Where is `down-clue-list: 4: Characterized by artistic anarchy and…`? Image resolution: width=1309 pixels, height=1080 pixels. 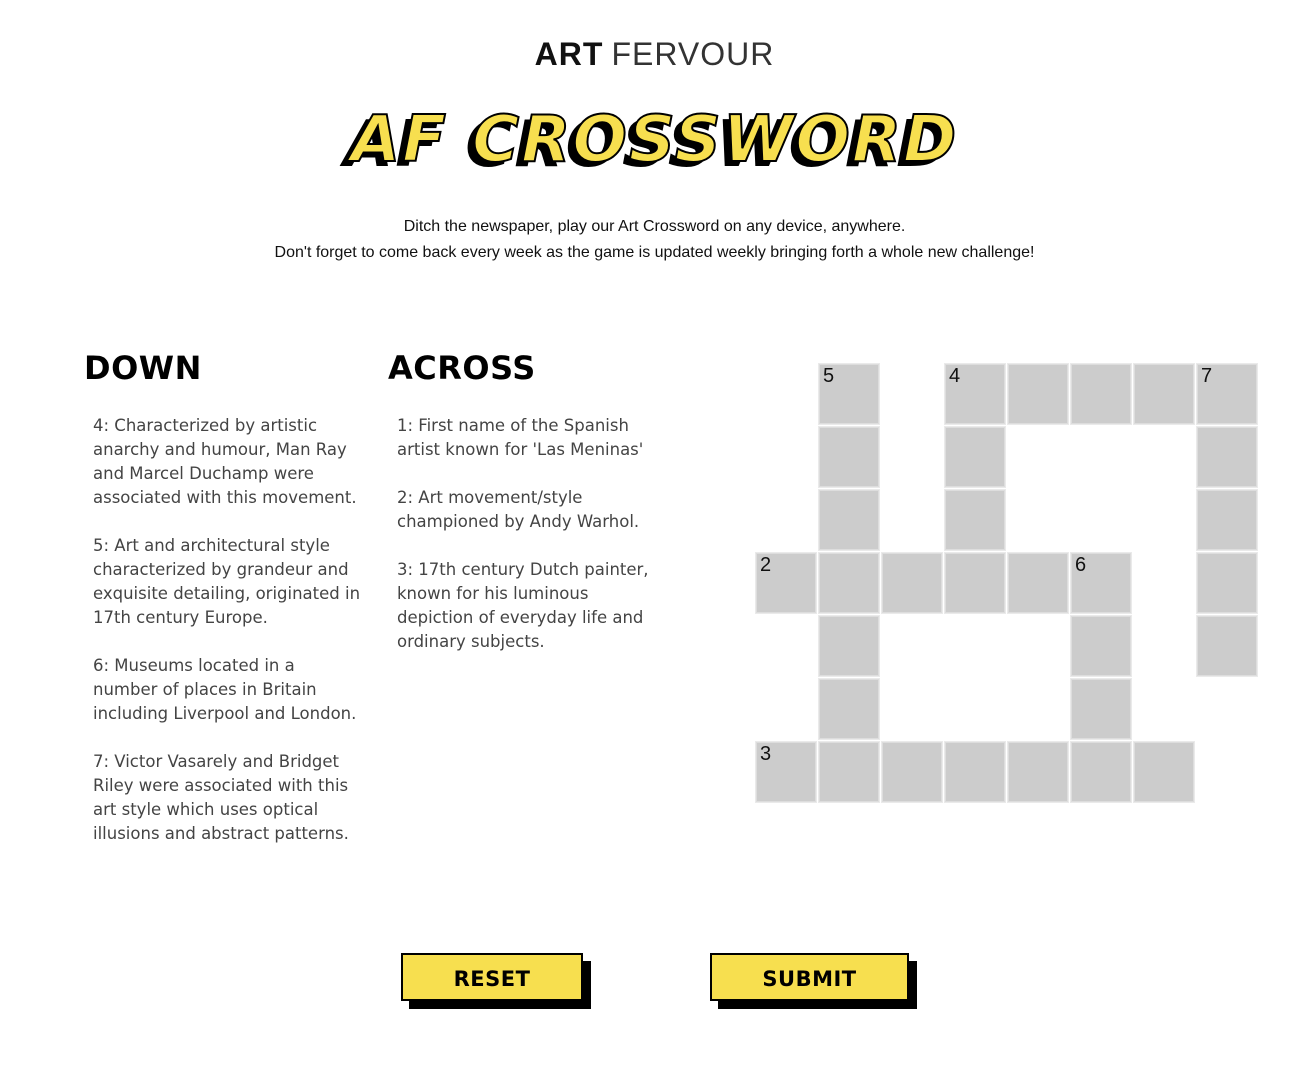 down-clue-list: 4: Characterized by artistic anarchy and… is located at coordinates (228, 642).